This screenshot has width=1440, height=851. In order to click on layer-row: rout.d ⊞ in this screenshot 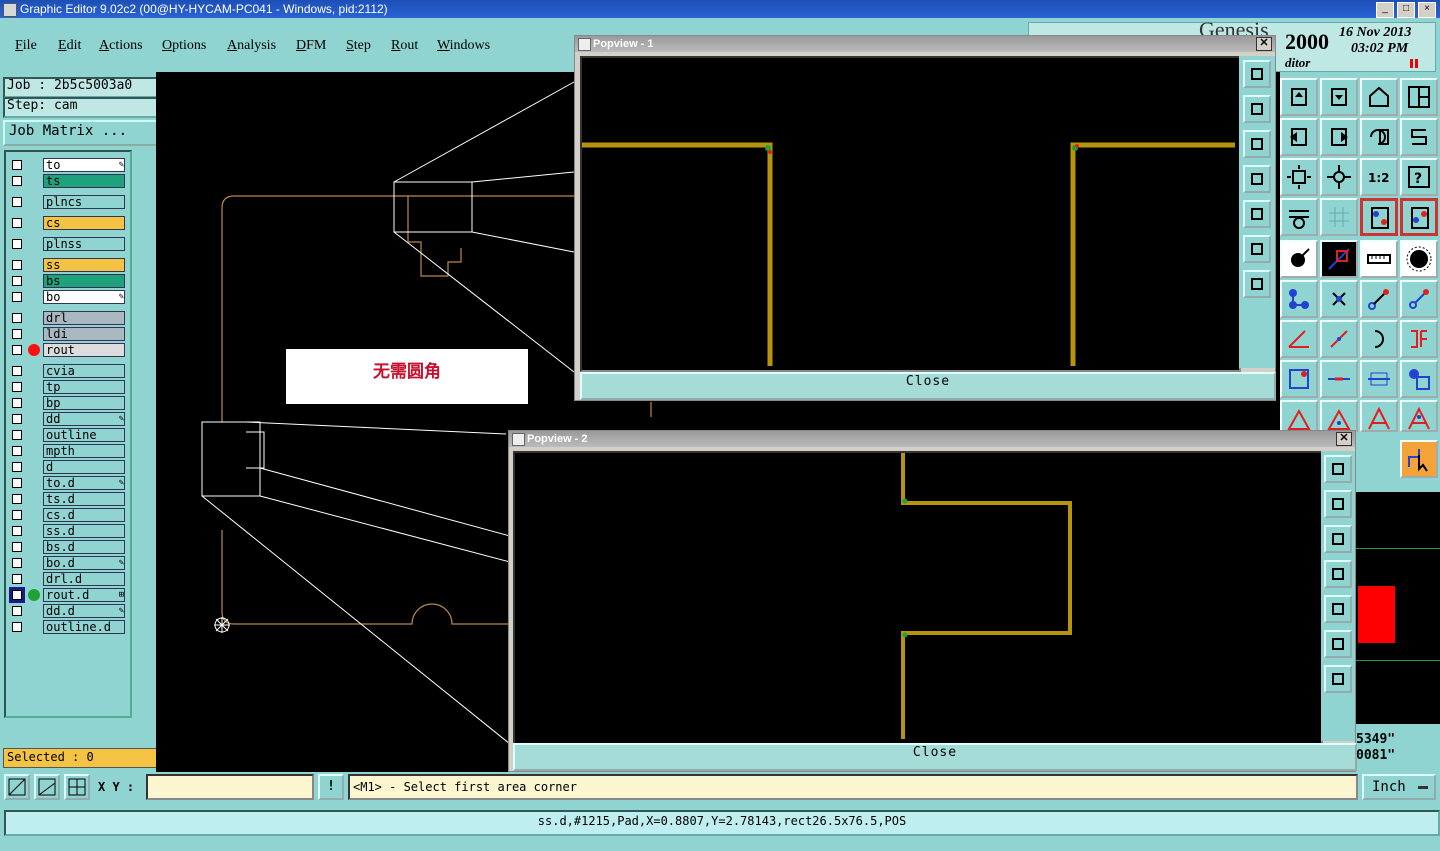, I will do `click(68, 595)`.